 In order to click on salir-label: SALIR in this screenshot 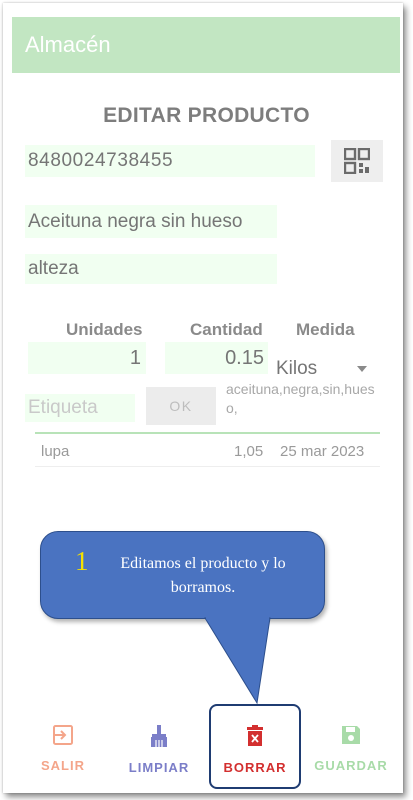, I will do `click(63, 765)`.